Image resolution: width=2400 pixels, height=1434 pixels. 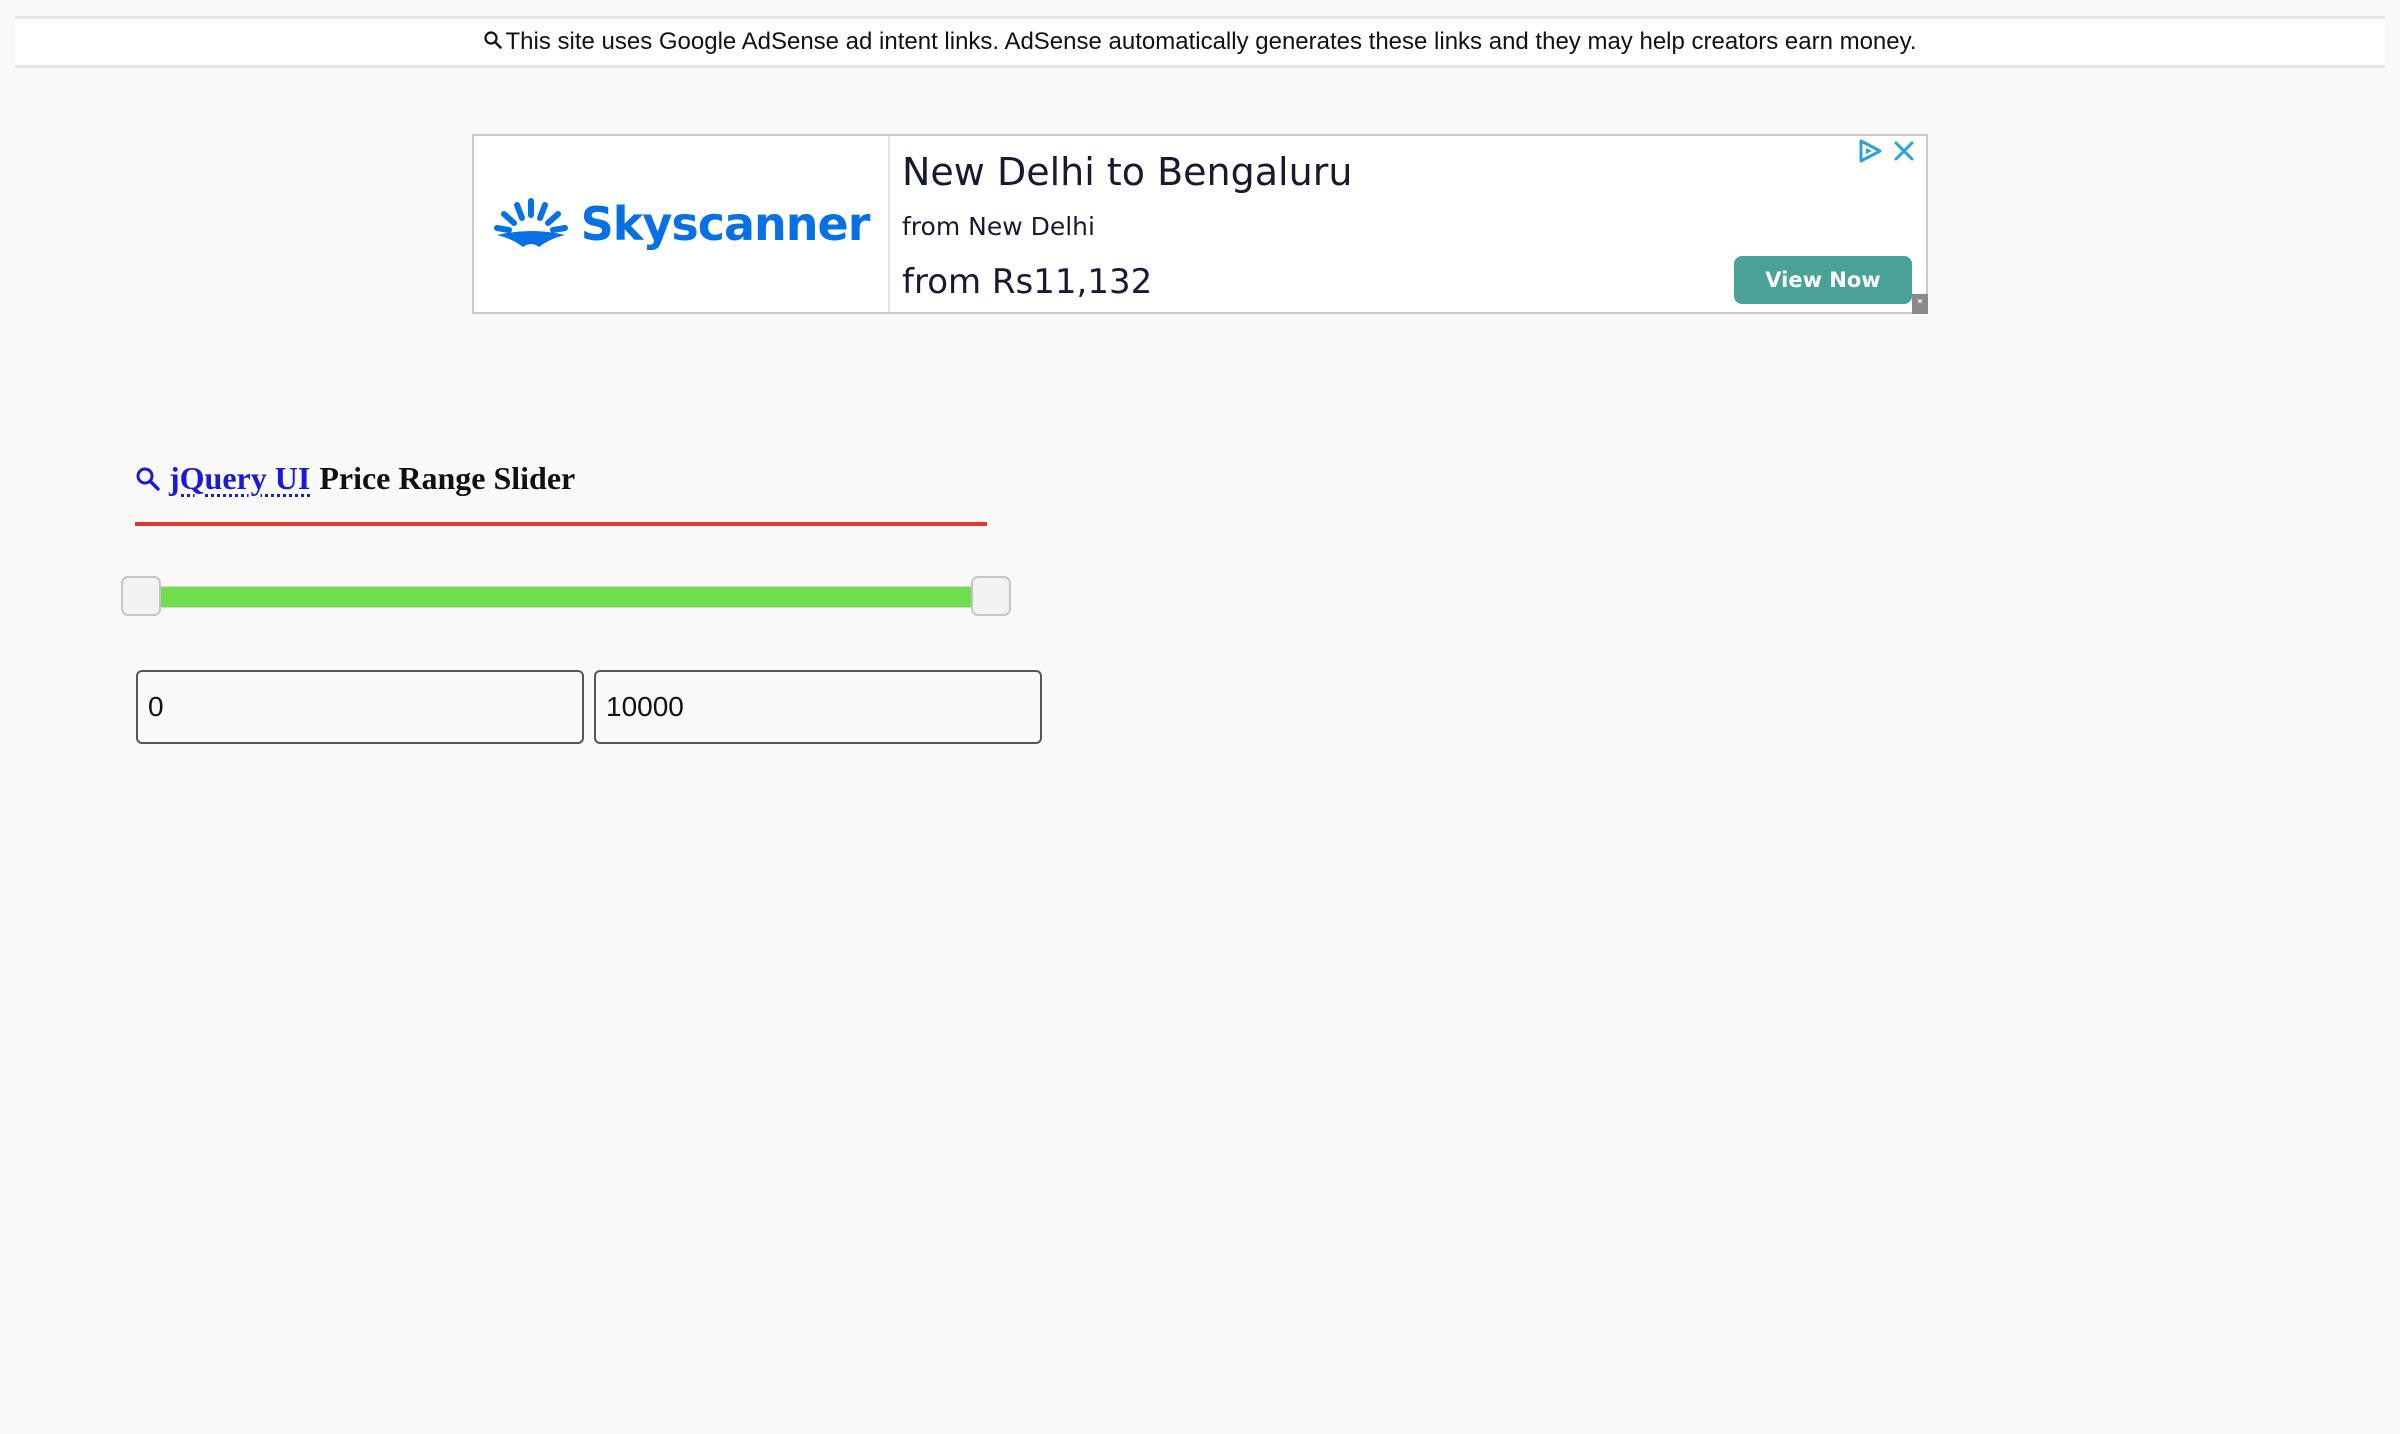 What do you see at coordinates (818, 707) in the screenshot?
I see `max-price-input` at bounding box center [818, 707].